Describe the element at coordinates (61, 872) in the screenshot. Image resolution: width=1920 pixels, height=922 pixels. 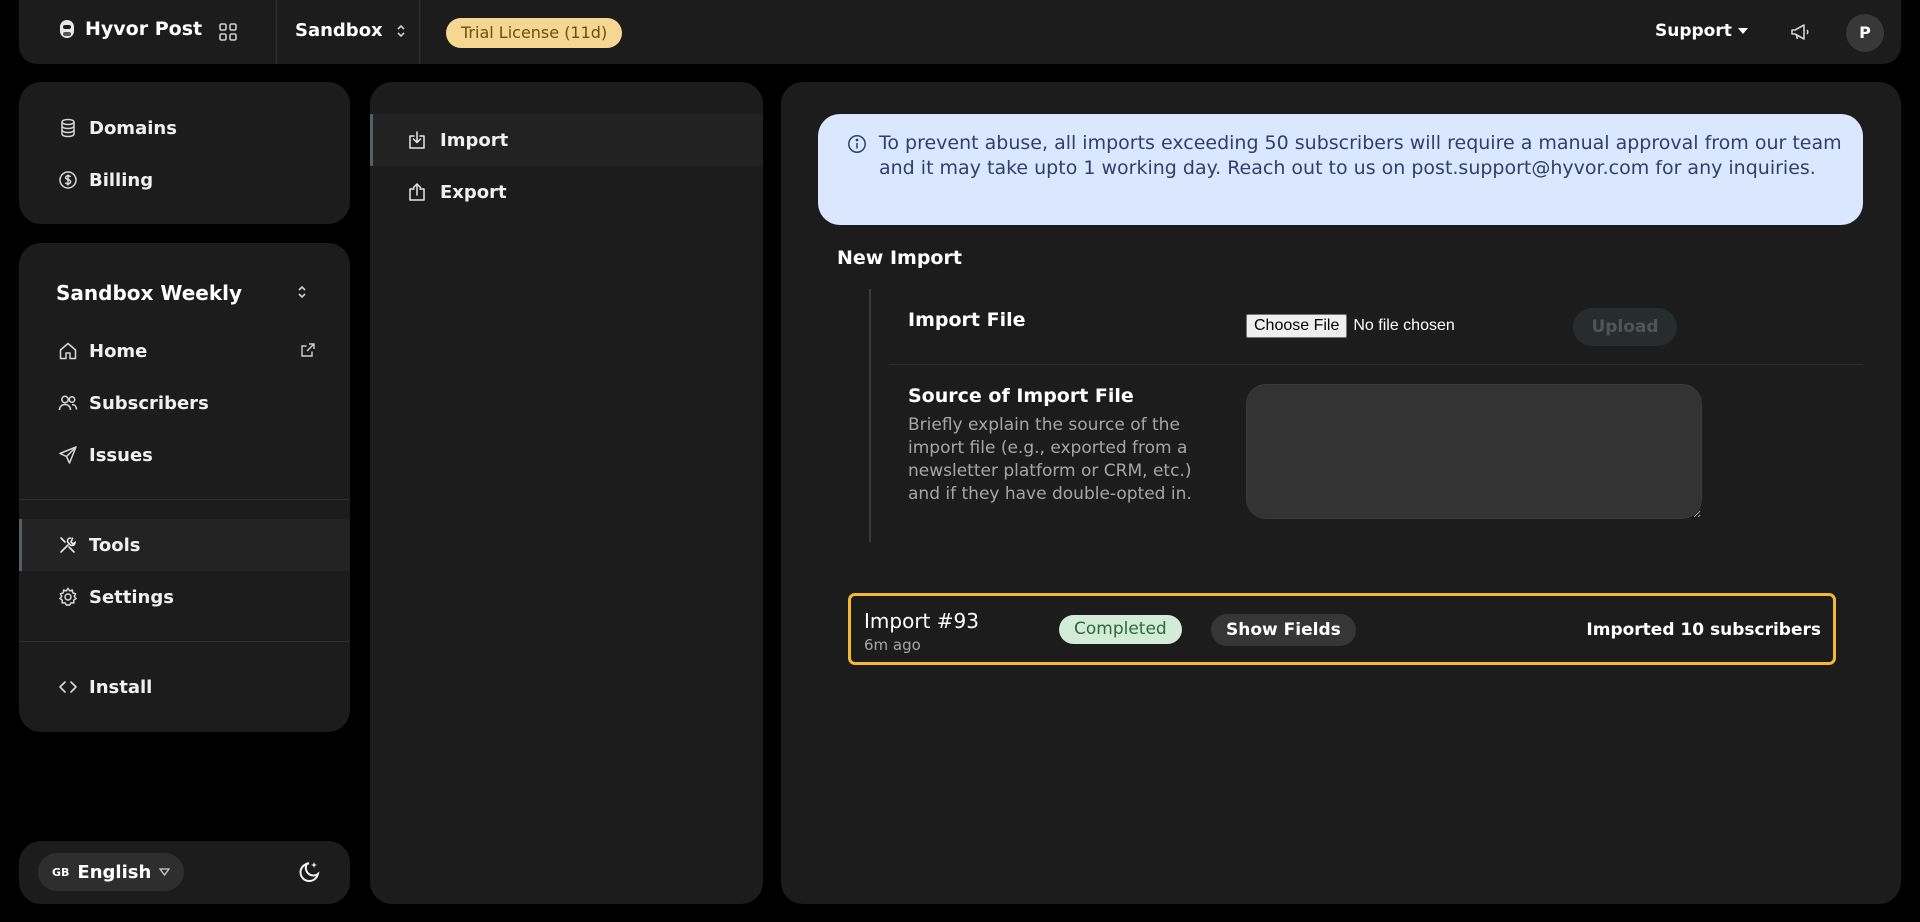
I see `flag-gb-icon: GB` at that location.